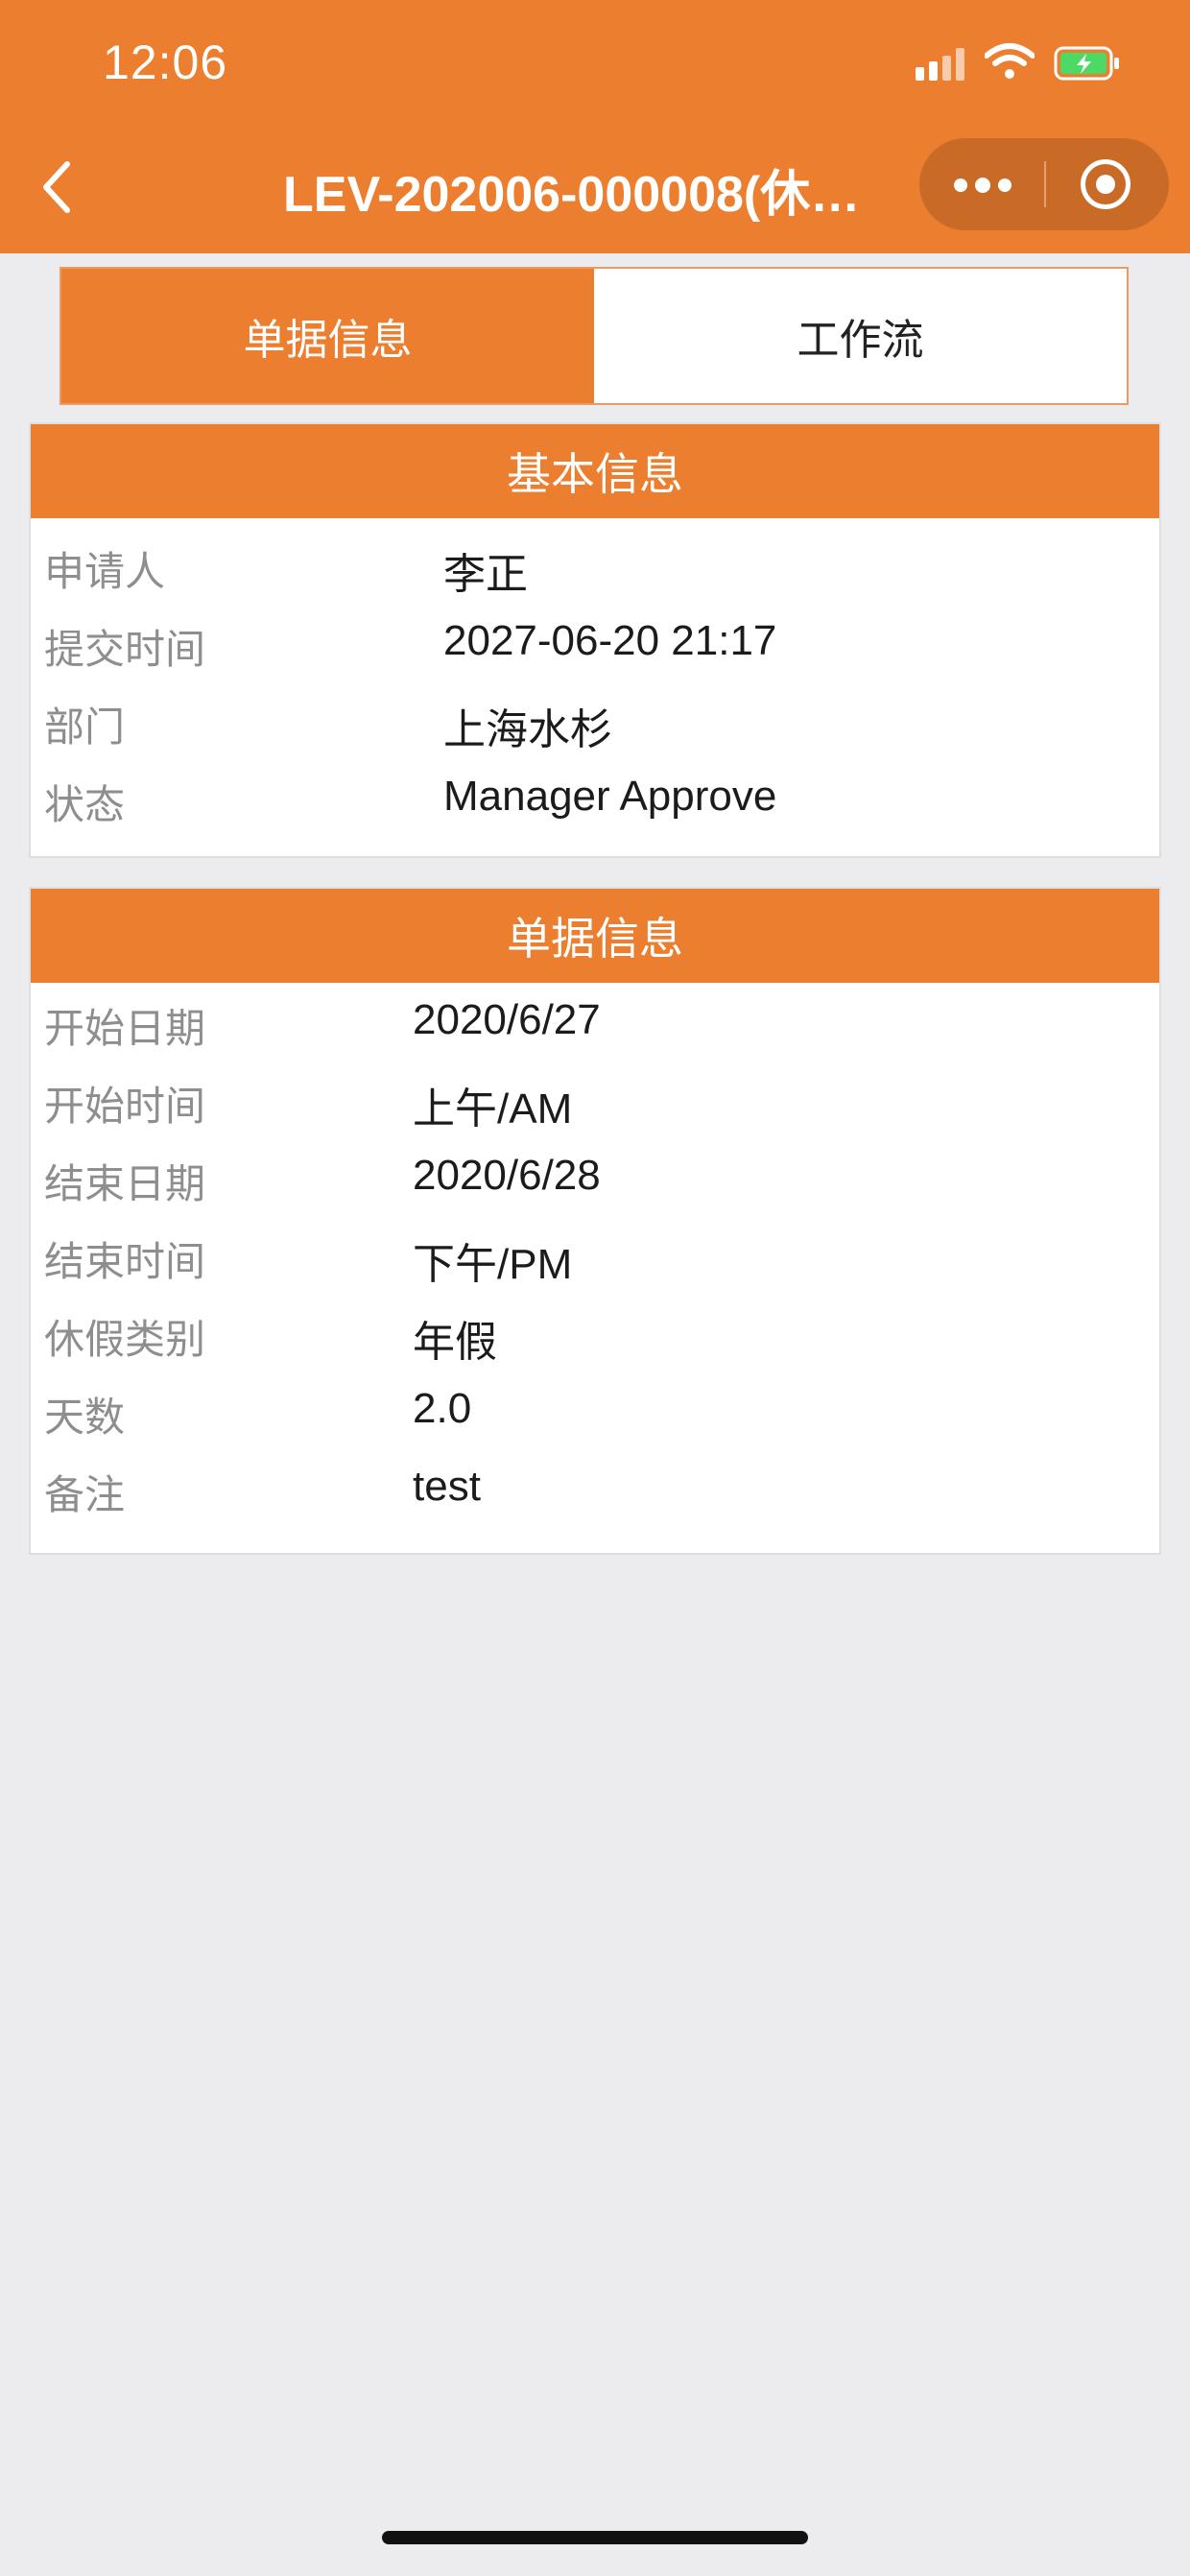 Image resolution: width=1190 pixels, height=2576 pixels. I want to click on row-label: 结束日期, so click(125, 1183).